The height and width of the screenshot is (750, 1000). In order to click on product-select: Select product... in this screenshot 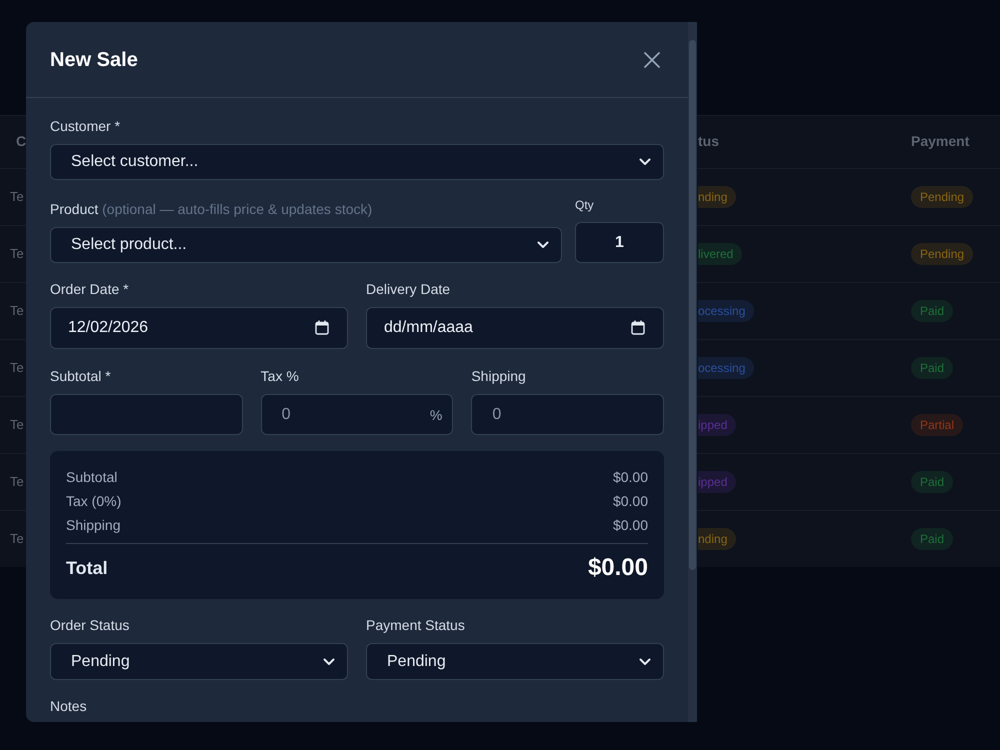, I will do `click(306, 245)`.